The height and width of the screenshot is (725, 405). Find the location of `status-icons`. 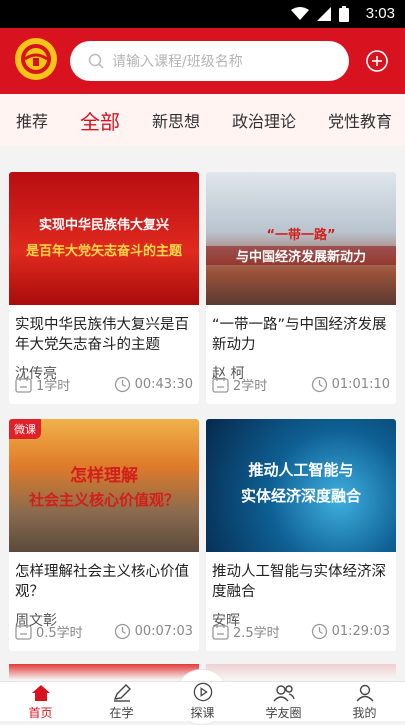

status-icons is located at coordinates (320, 14).